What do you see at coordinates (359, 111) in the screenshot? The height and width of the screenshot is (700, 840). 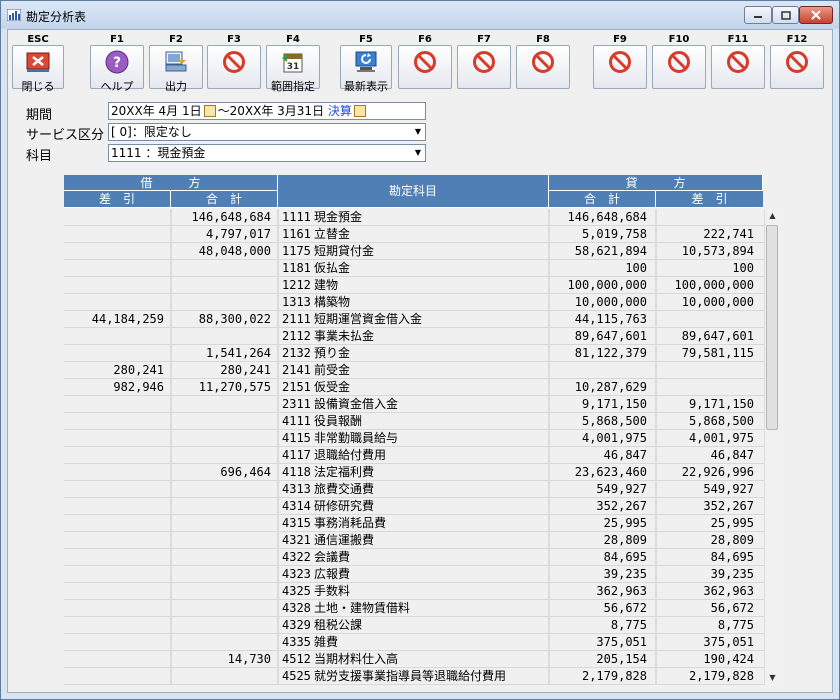 I see `calendar-end-icon` at bounding box center [359, 111].